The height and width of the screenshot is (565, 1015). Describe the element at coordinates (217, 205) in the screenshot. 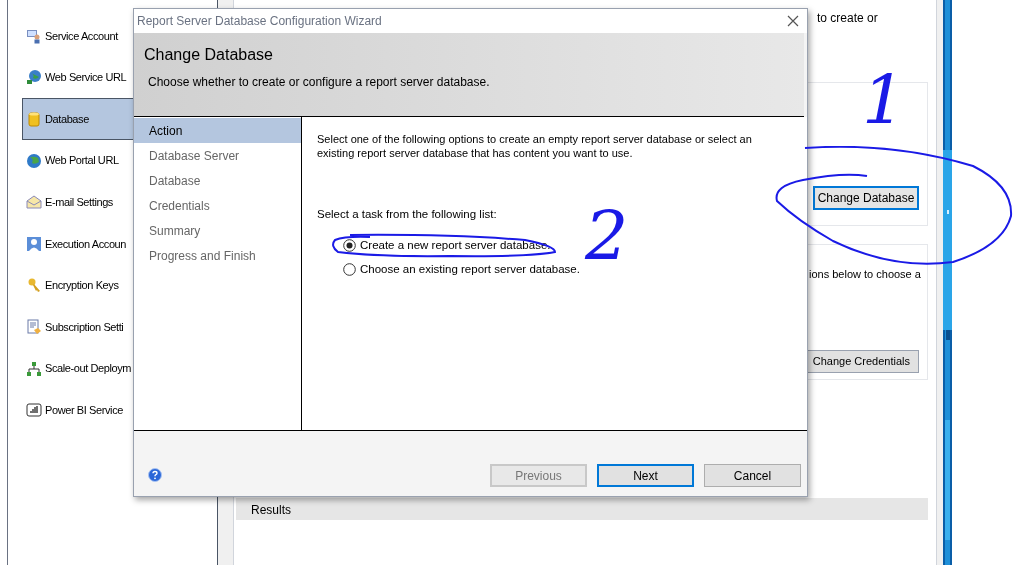

I see `wizard-step: Credentials` at that location.